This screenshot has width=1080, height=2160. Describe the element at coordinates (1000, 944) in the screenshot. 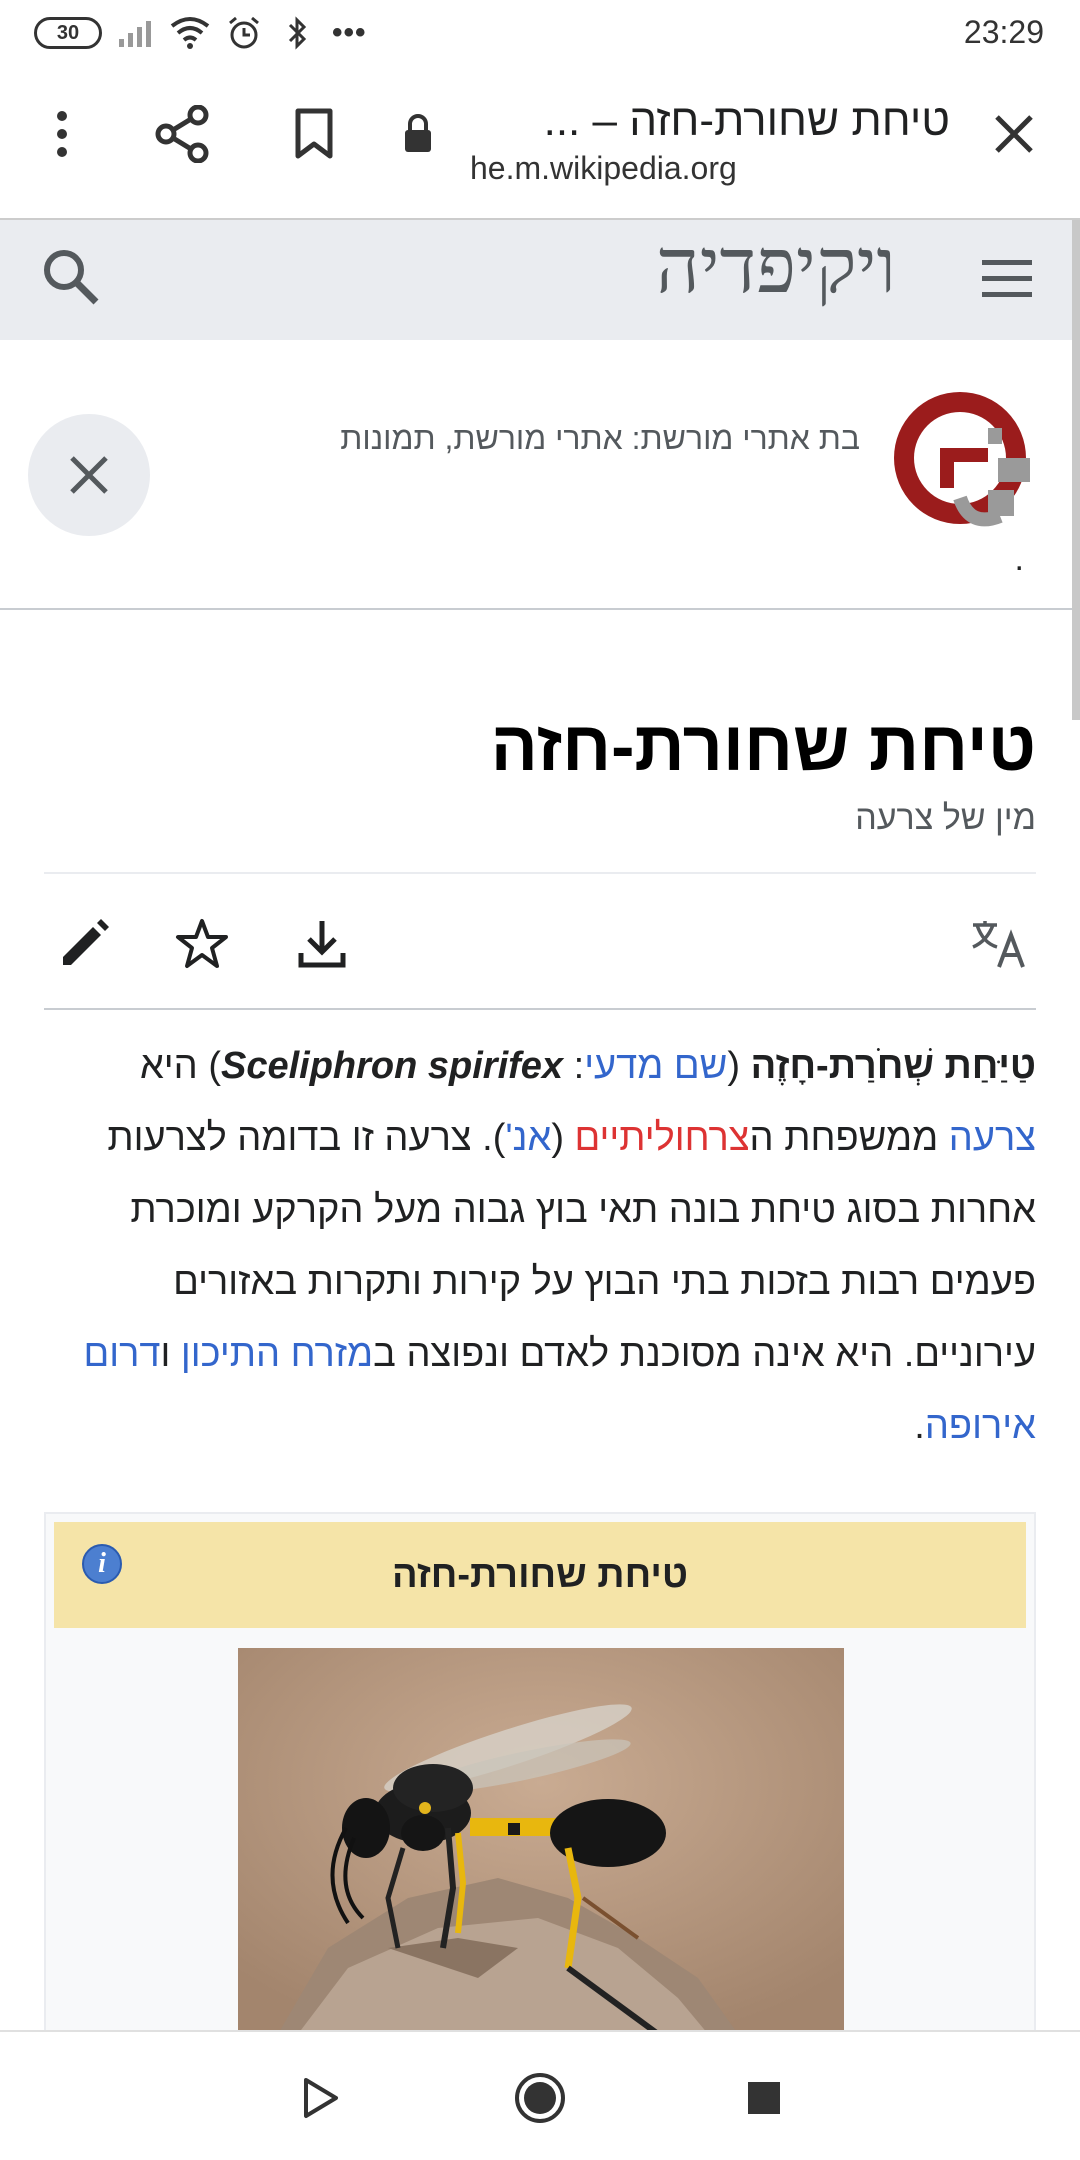

I see `language-icon` at that location.